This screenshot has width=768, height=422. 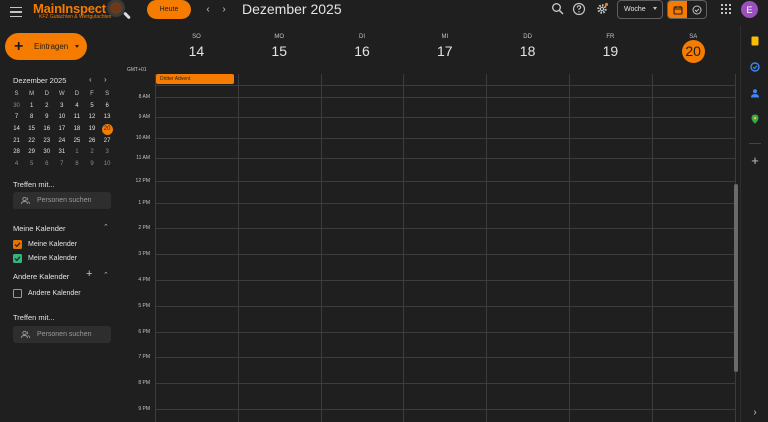 What do you see at coordinates (61, 153) in the screenshot?
I see `mini-calendar-day: 31` at bounding box center [61, 153].